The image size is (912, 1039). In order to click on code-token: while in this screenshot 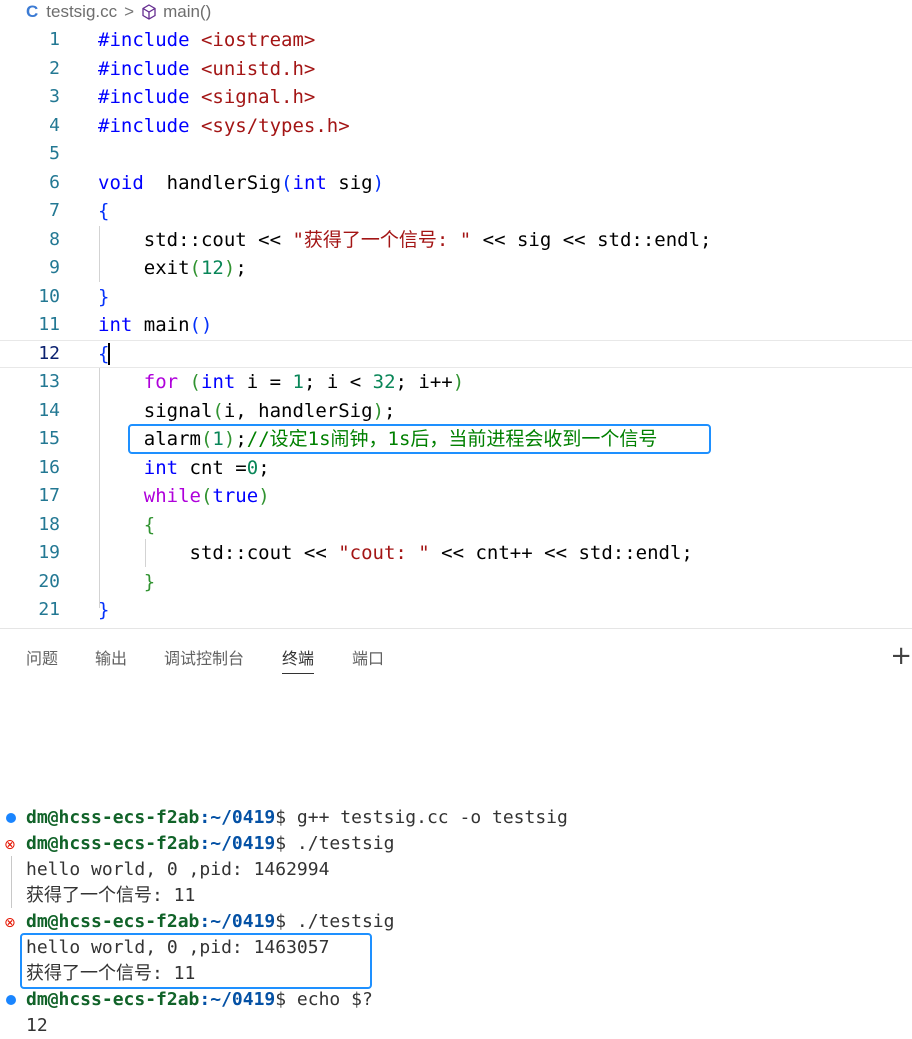, I will do `click(172, 496)`.